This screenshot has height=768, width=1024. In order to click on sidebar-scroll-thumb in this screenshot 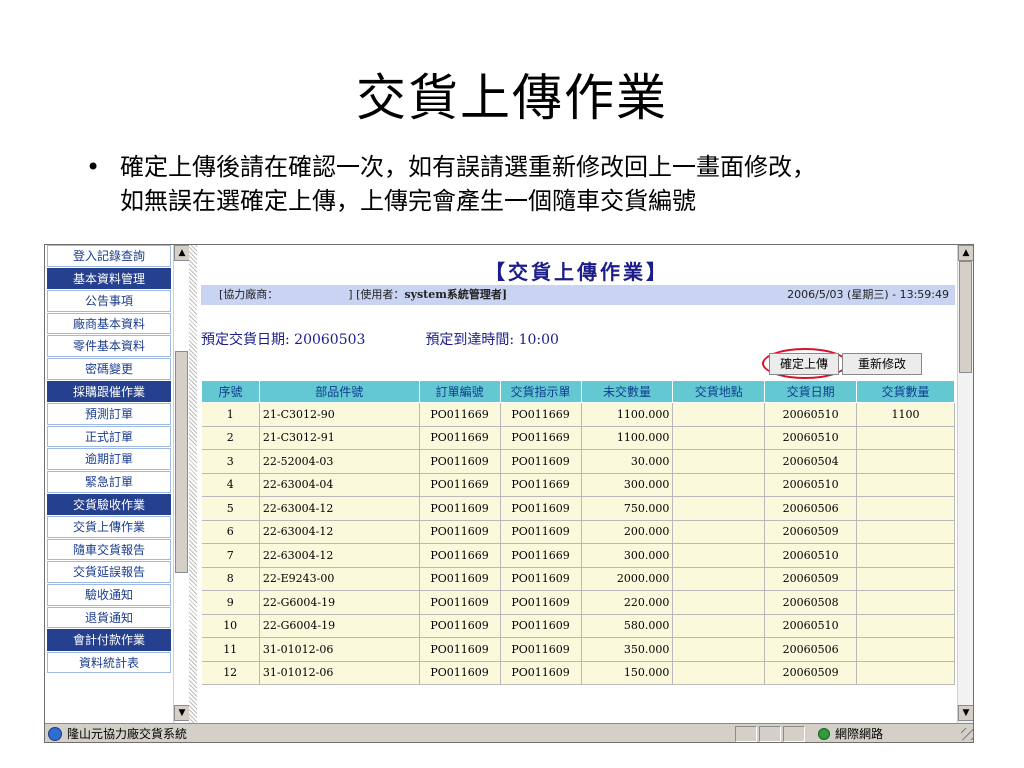, I will do `click(181, 462)`.